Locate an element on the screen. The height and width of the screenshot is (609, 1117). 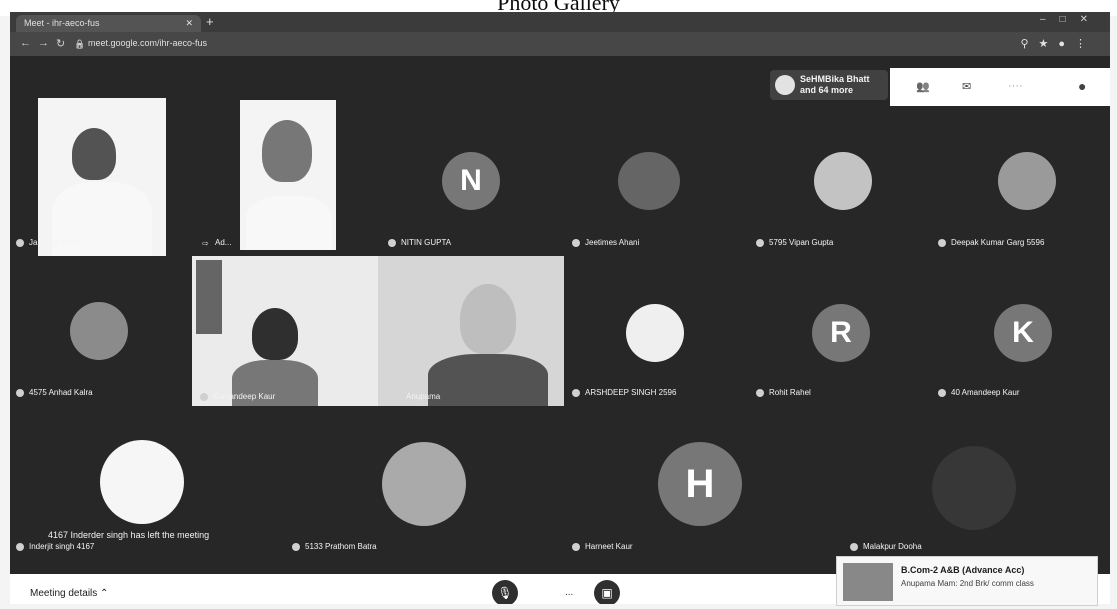
participants-notification: SeHMBika Bhatt and 64 more is located at coordinates (829, 85).